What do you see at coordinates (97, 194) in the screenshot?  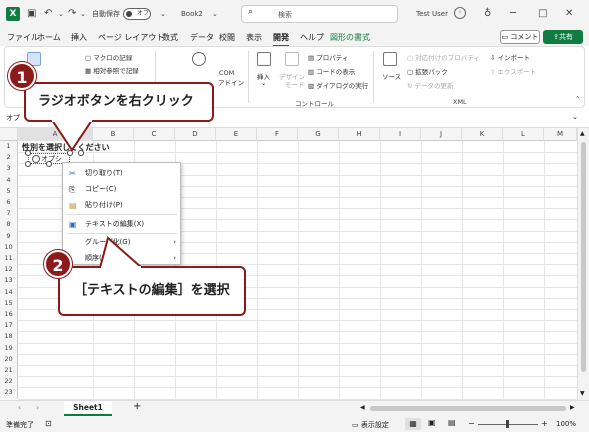 I see `callout-pointers` at bounding box center [97, 194].